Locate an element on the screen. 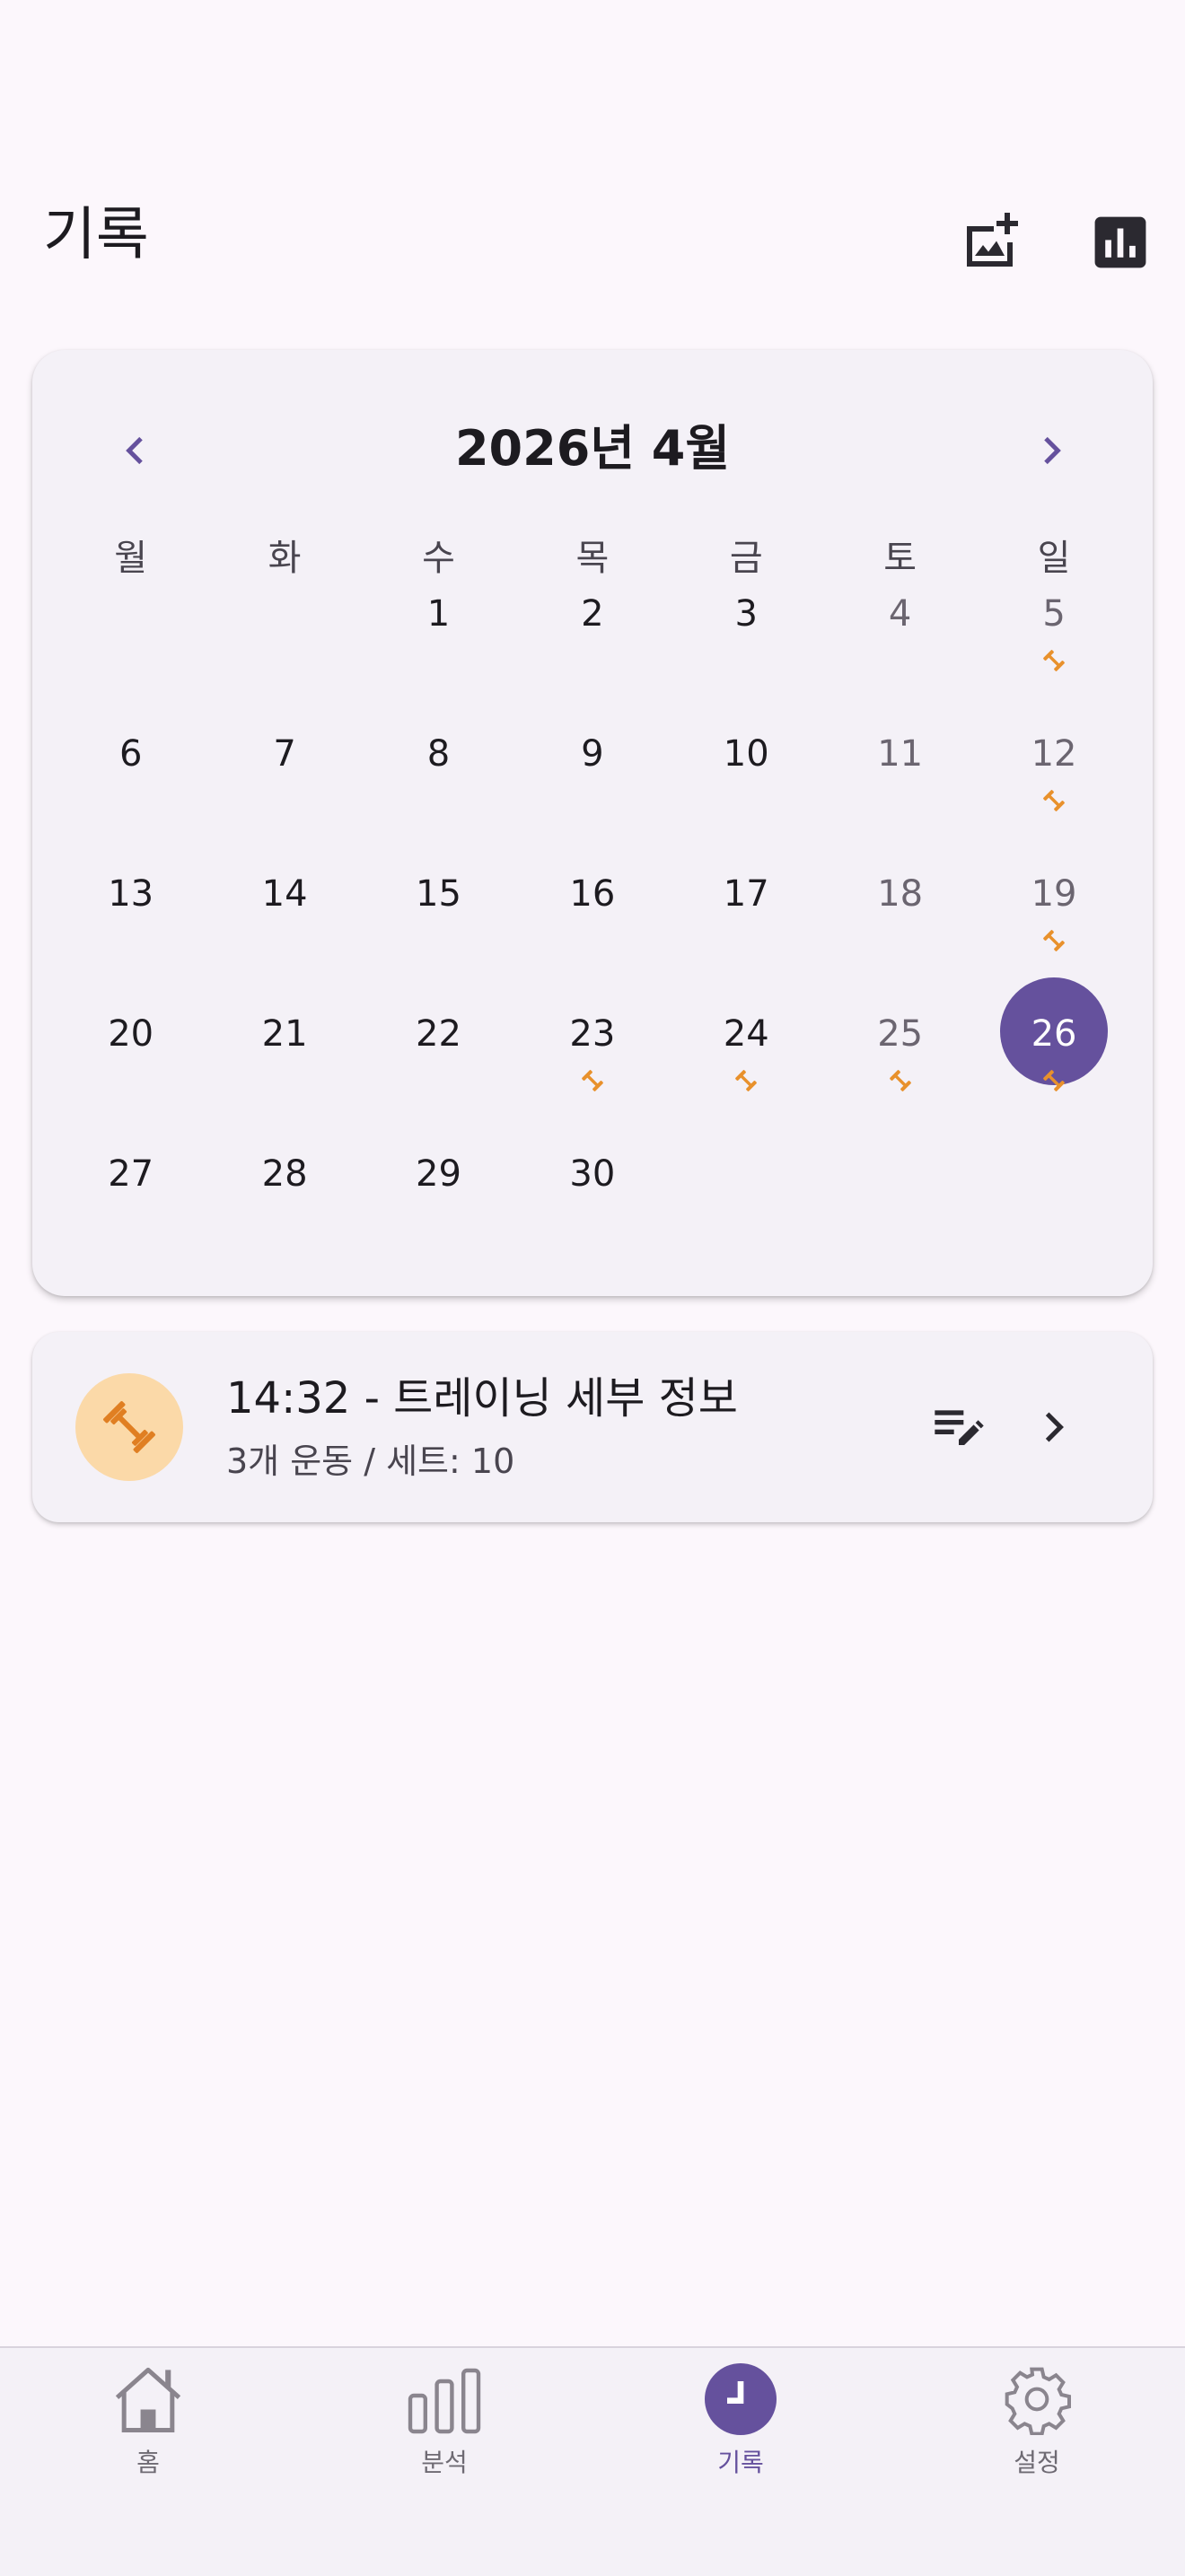  calendar-day: 5 is located at coordinates (1053, 643).